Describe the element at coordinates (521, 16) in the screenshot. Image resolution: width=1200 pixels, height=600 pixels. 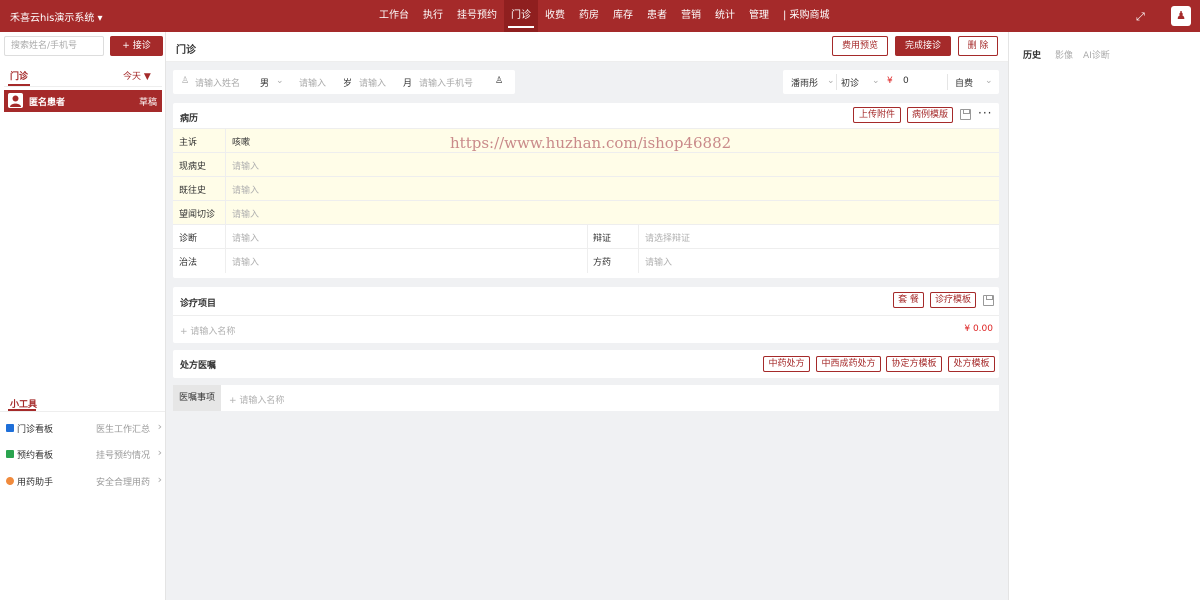
I see `nav-item-outpatient: 门诊` at that location.